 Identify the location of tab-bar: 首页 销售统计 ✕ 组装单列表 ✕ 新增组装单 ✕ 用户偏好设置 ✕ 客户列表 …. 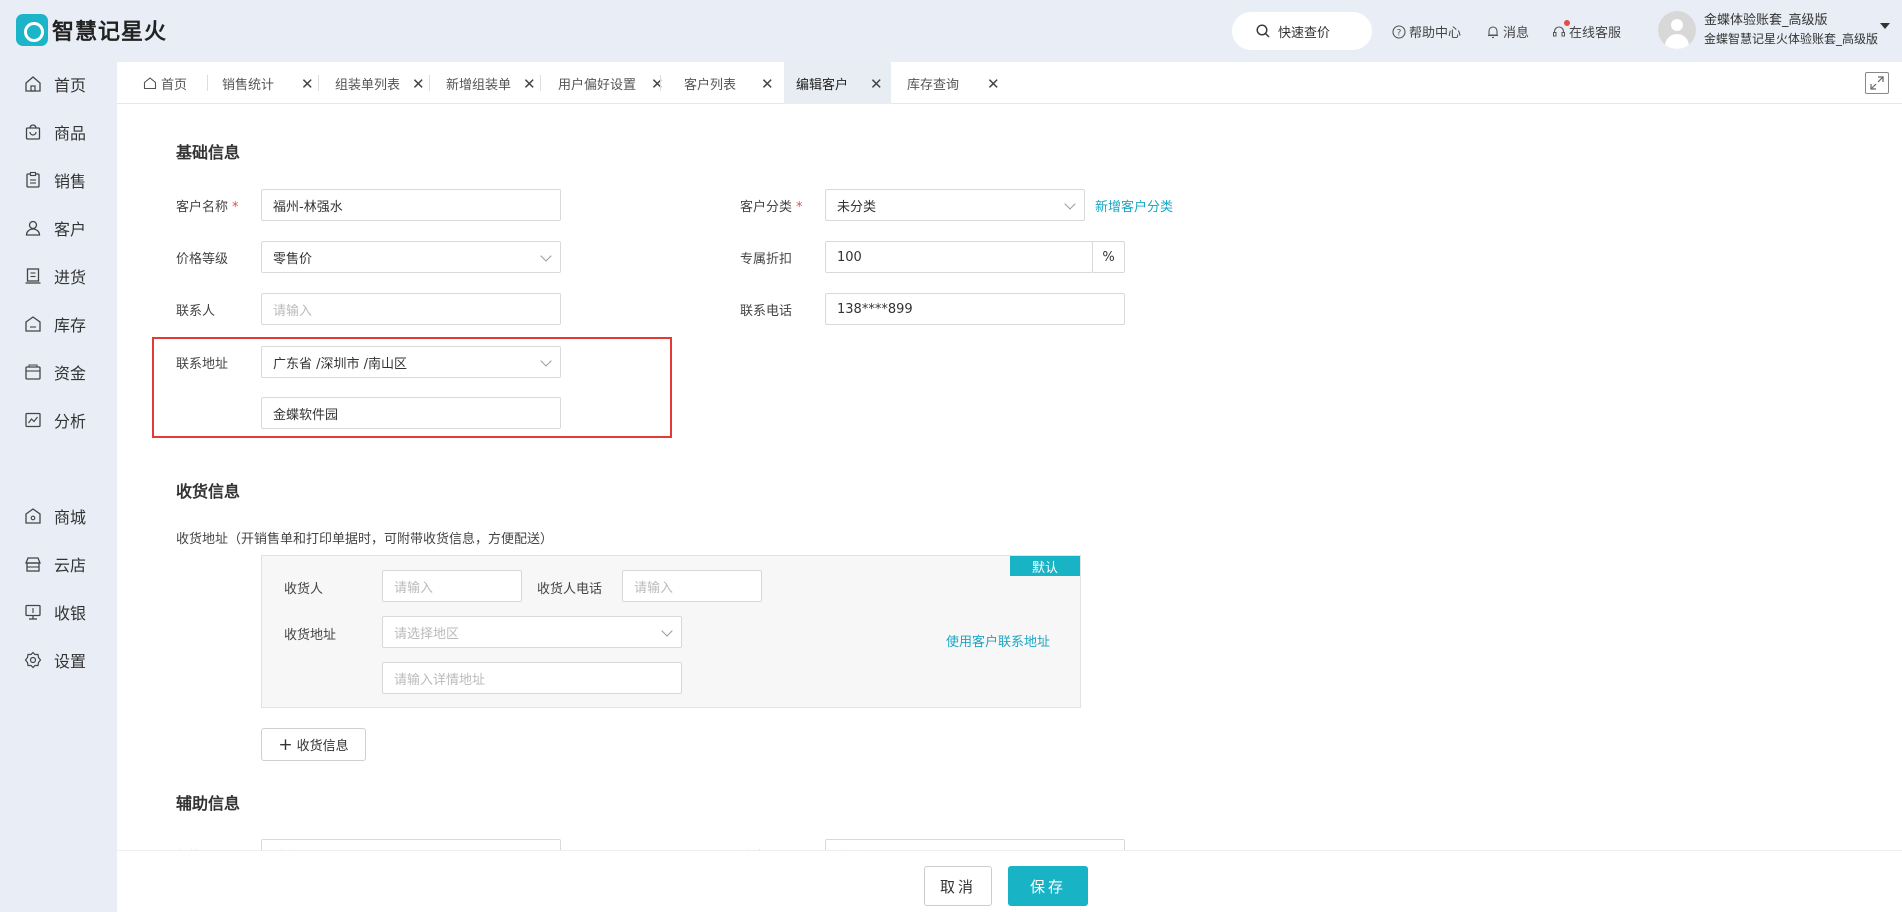
(1009, 83).